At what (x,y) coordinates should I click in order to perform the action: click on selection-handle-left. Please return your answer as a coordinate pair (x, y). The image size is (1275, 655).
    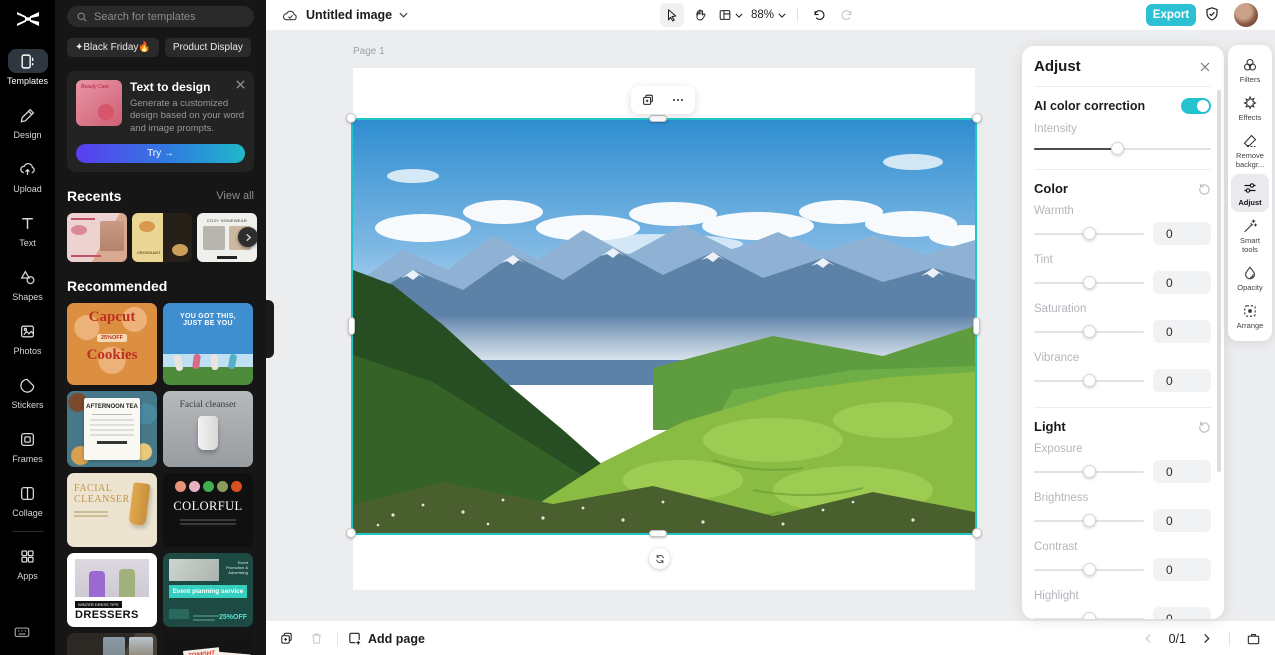
    Looking at the image, I should click on (351, 326).